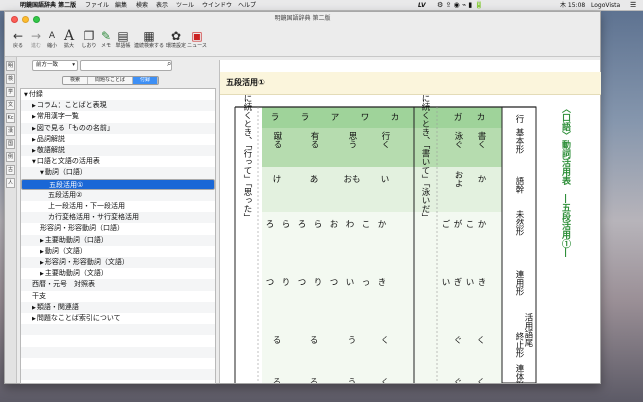 The height and width of the screenshot is (402, 643). What do you see at coordinates (69, 36) in the screenshot?
I see `large-a-icon: A` at bounding box center [69, 36].